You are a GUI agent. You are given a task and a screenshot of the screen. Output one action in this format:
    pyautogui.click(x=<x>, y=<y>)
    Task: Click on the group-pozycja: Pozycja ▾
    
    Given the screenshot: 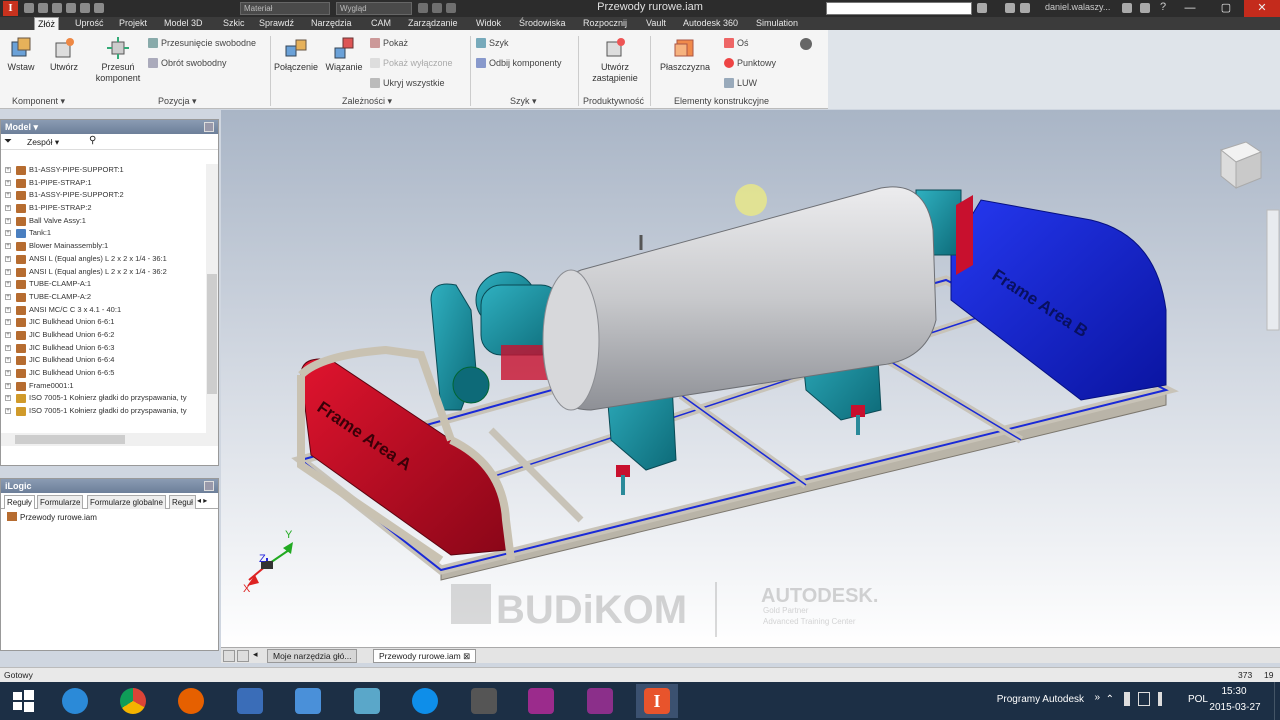 What is the action you would take?
    pyautogui.click(x=177, y=101)
    